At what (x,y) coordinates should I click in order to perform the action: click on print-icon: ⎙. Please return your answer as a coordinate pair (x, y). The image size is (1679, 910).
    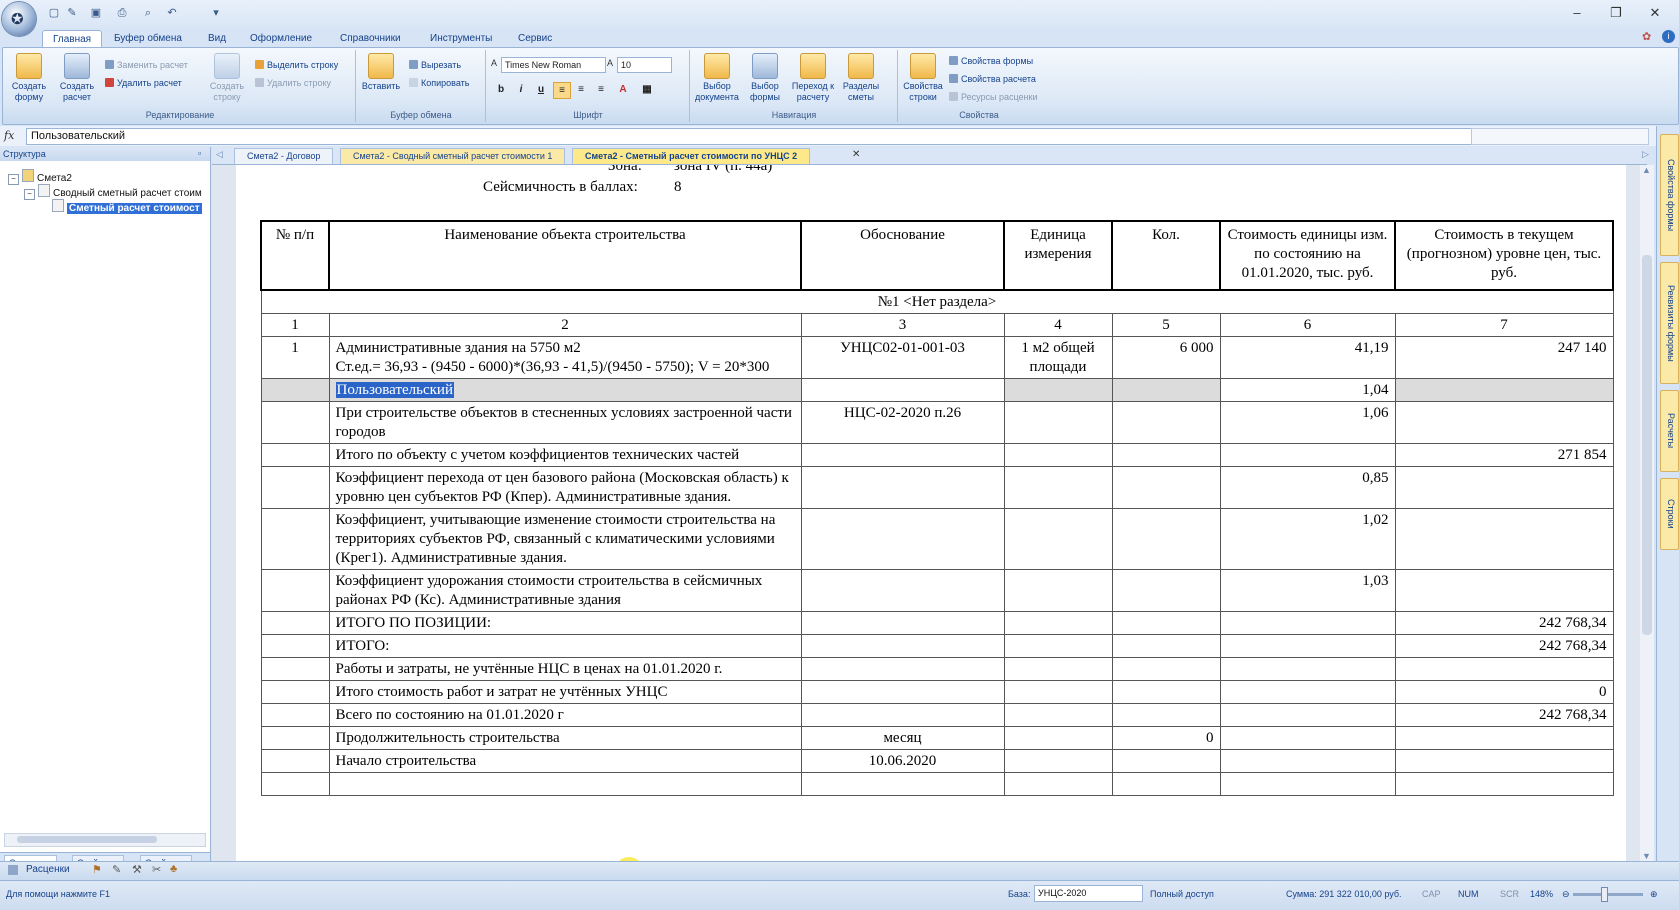
    Looking at the image, I should click on (122, 13).